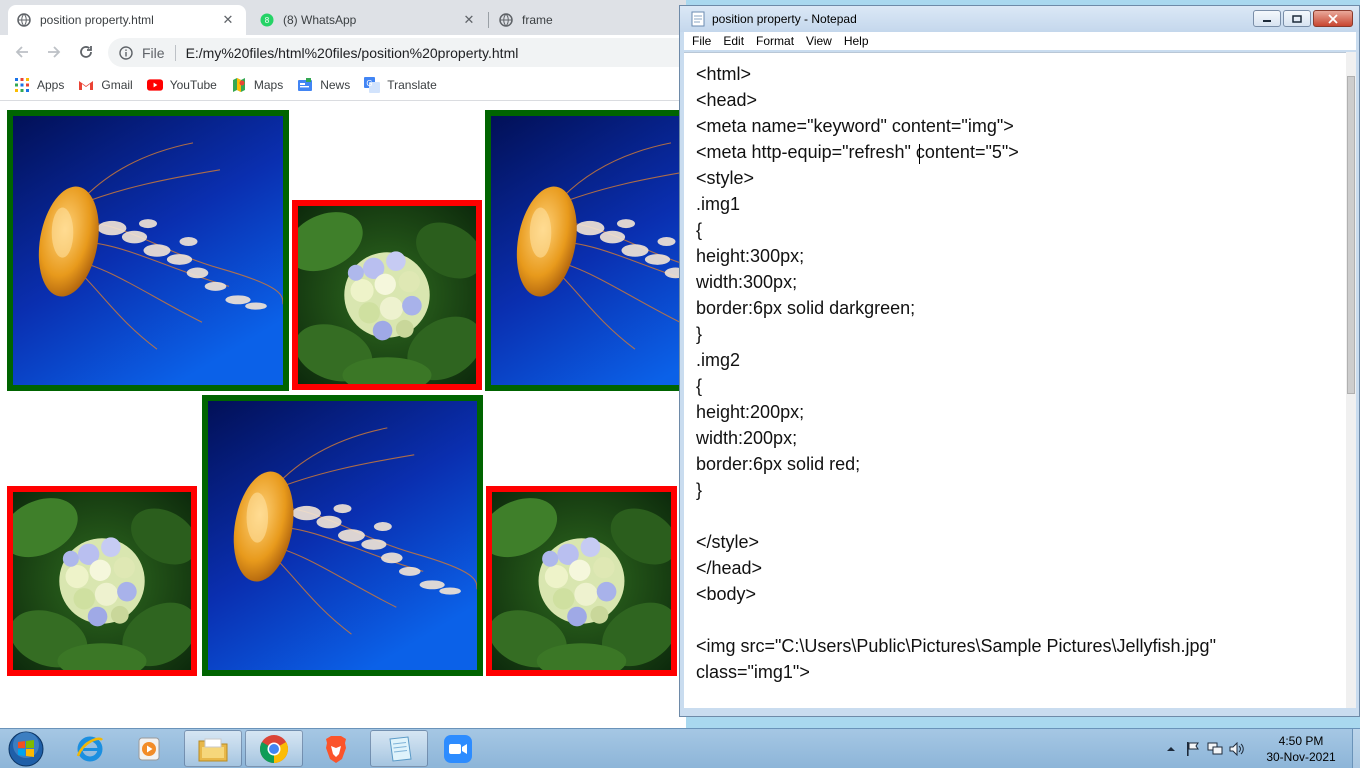 This screenshot has height=768, width=1360. What do you see at coordinates (1171, 749) in the screenshot?
I see `show-hidden-icons-icon` at bounding box center [1171, 749].